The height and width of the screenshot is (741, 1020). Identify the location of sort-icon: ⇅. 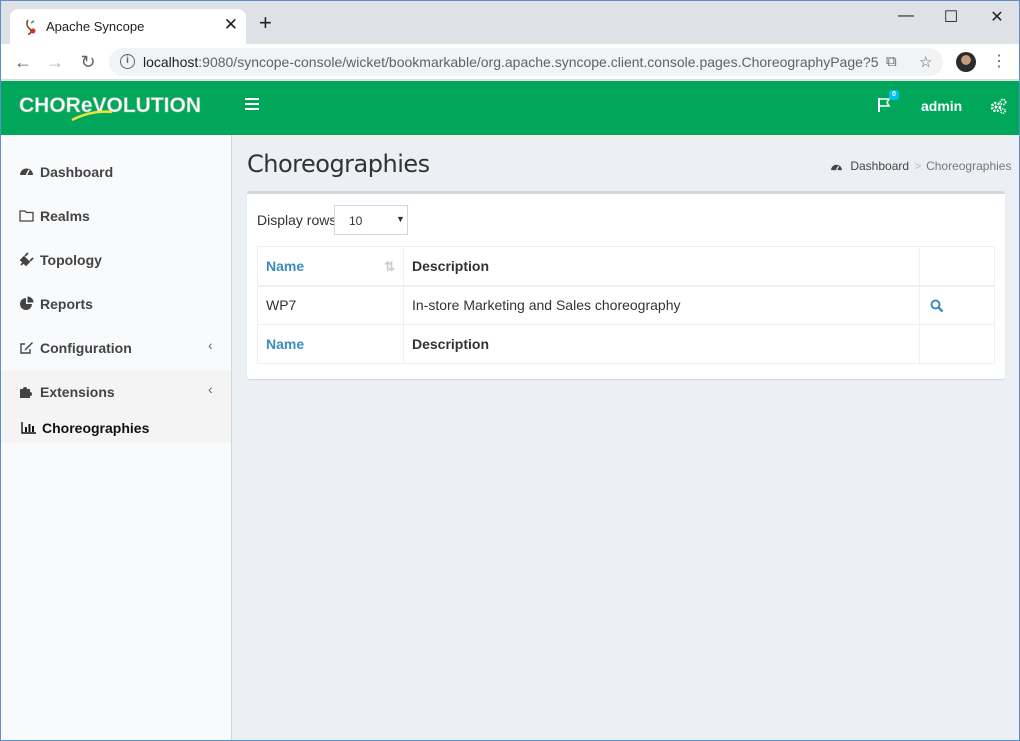
(389, 267).